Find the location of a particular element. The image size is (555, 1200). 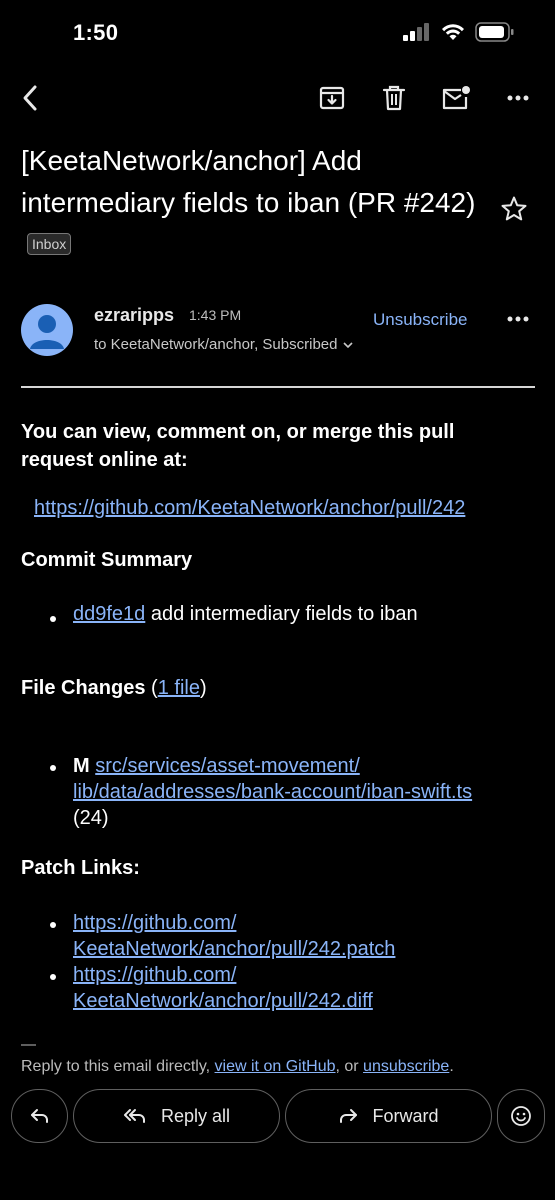

commit-hash-link: dd9fe1d is located at coordinates (109, 614).